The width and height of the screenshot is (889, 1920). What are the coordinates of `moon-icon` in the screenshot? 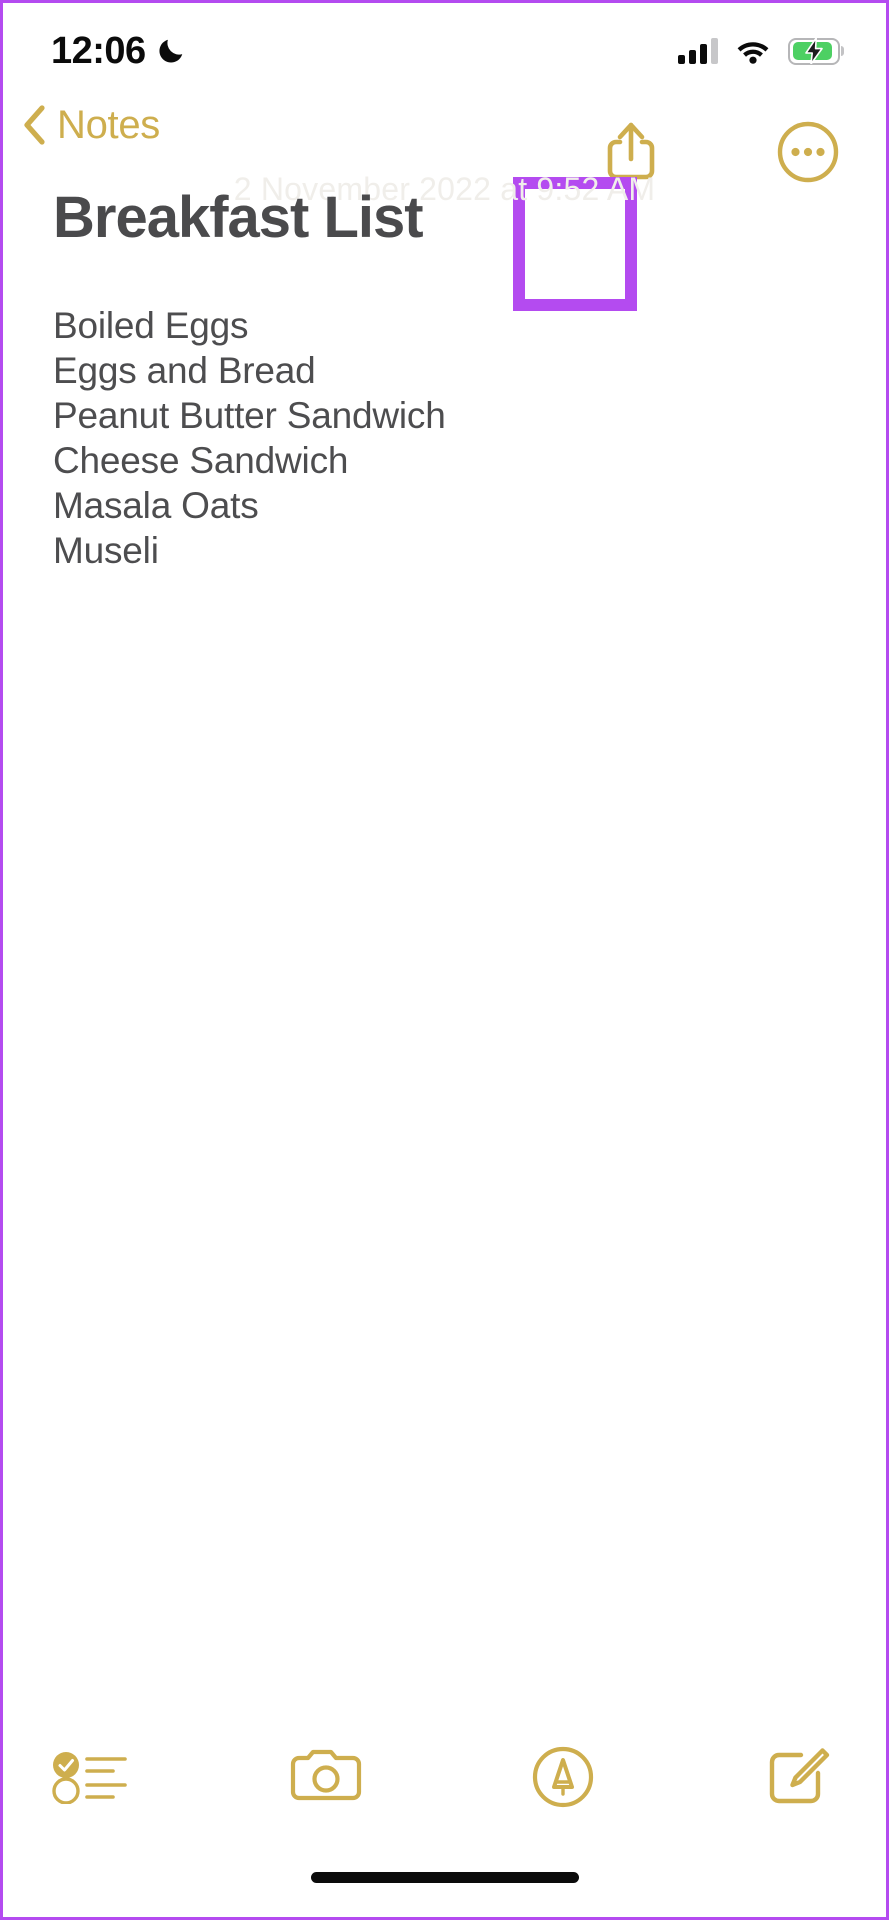 It's located at (170, 51).